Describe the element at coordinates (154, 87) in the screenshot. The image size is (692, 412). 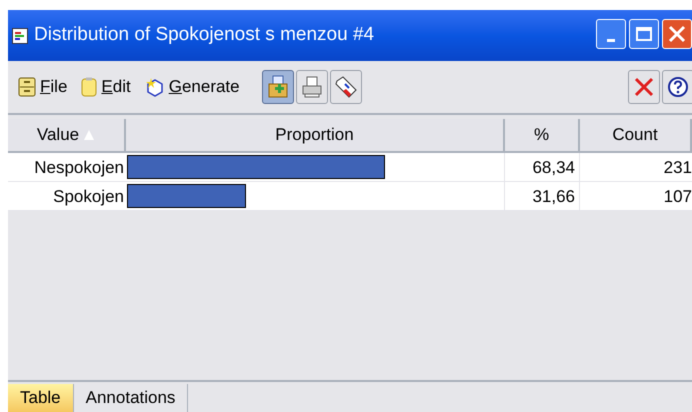
I see `sparkle-hexagon-icon` at that location.